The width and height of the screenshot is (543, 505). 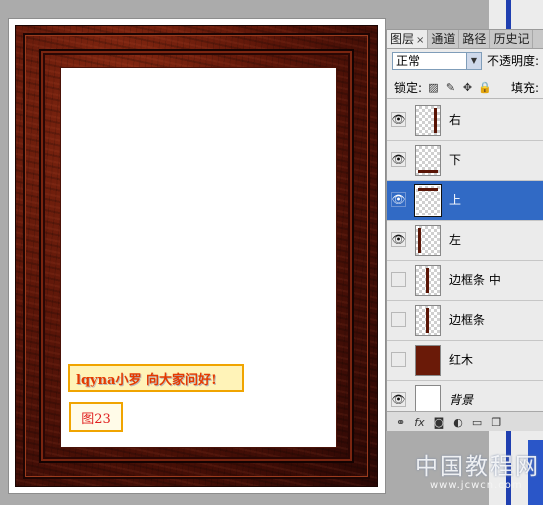 I want to click on lock-row: 锁定: ▨ ✎ ✥ 🔒 填充:, so click(x=465, y=88).